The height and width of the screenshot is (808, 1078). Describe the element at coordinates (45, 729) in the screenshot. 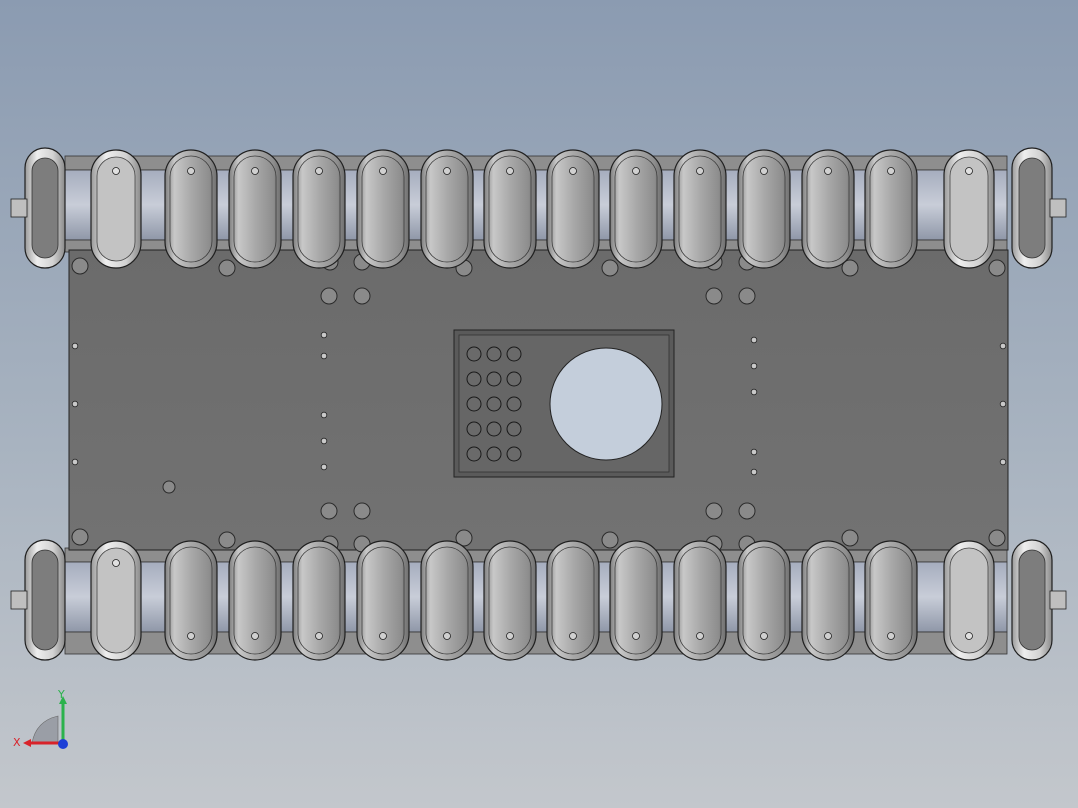

I see `triad-plane-icon` at that location.